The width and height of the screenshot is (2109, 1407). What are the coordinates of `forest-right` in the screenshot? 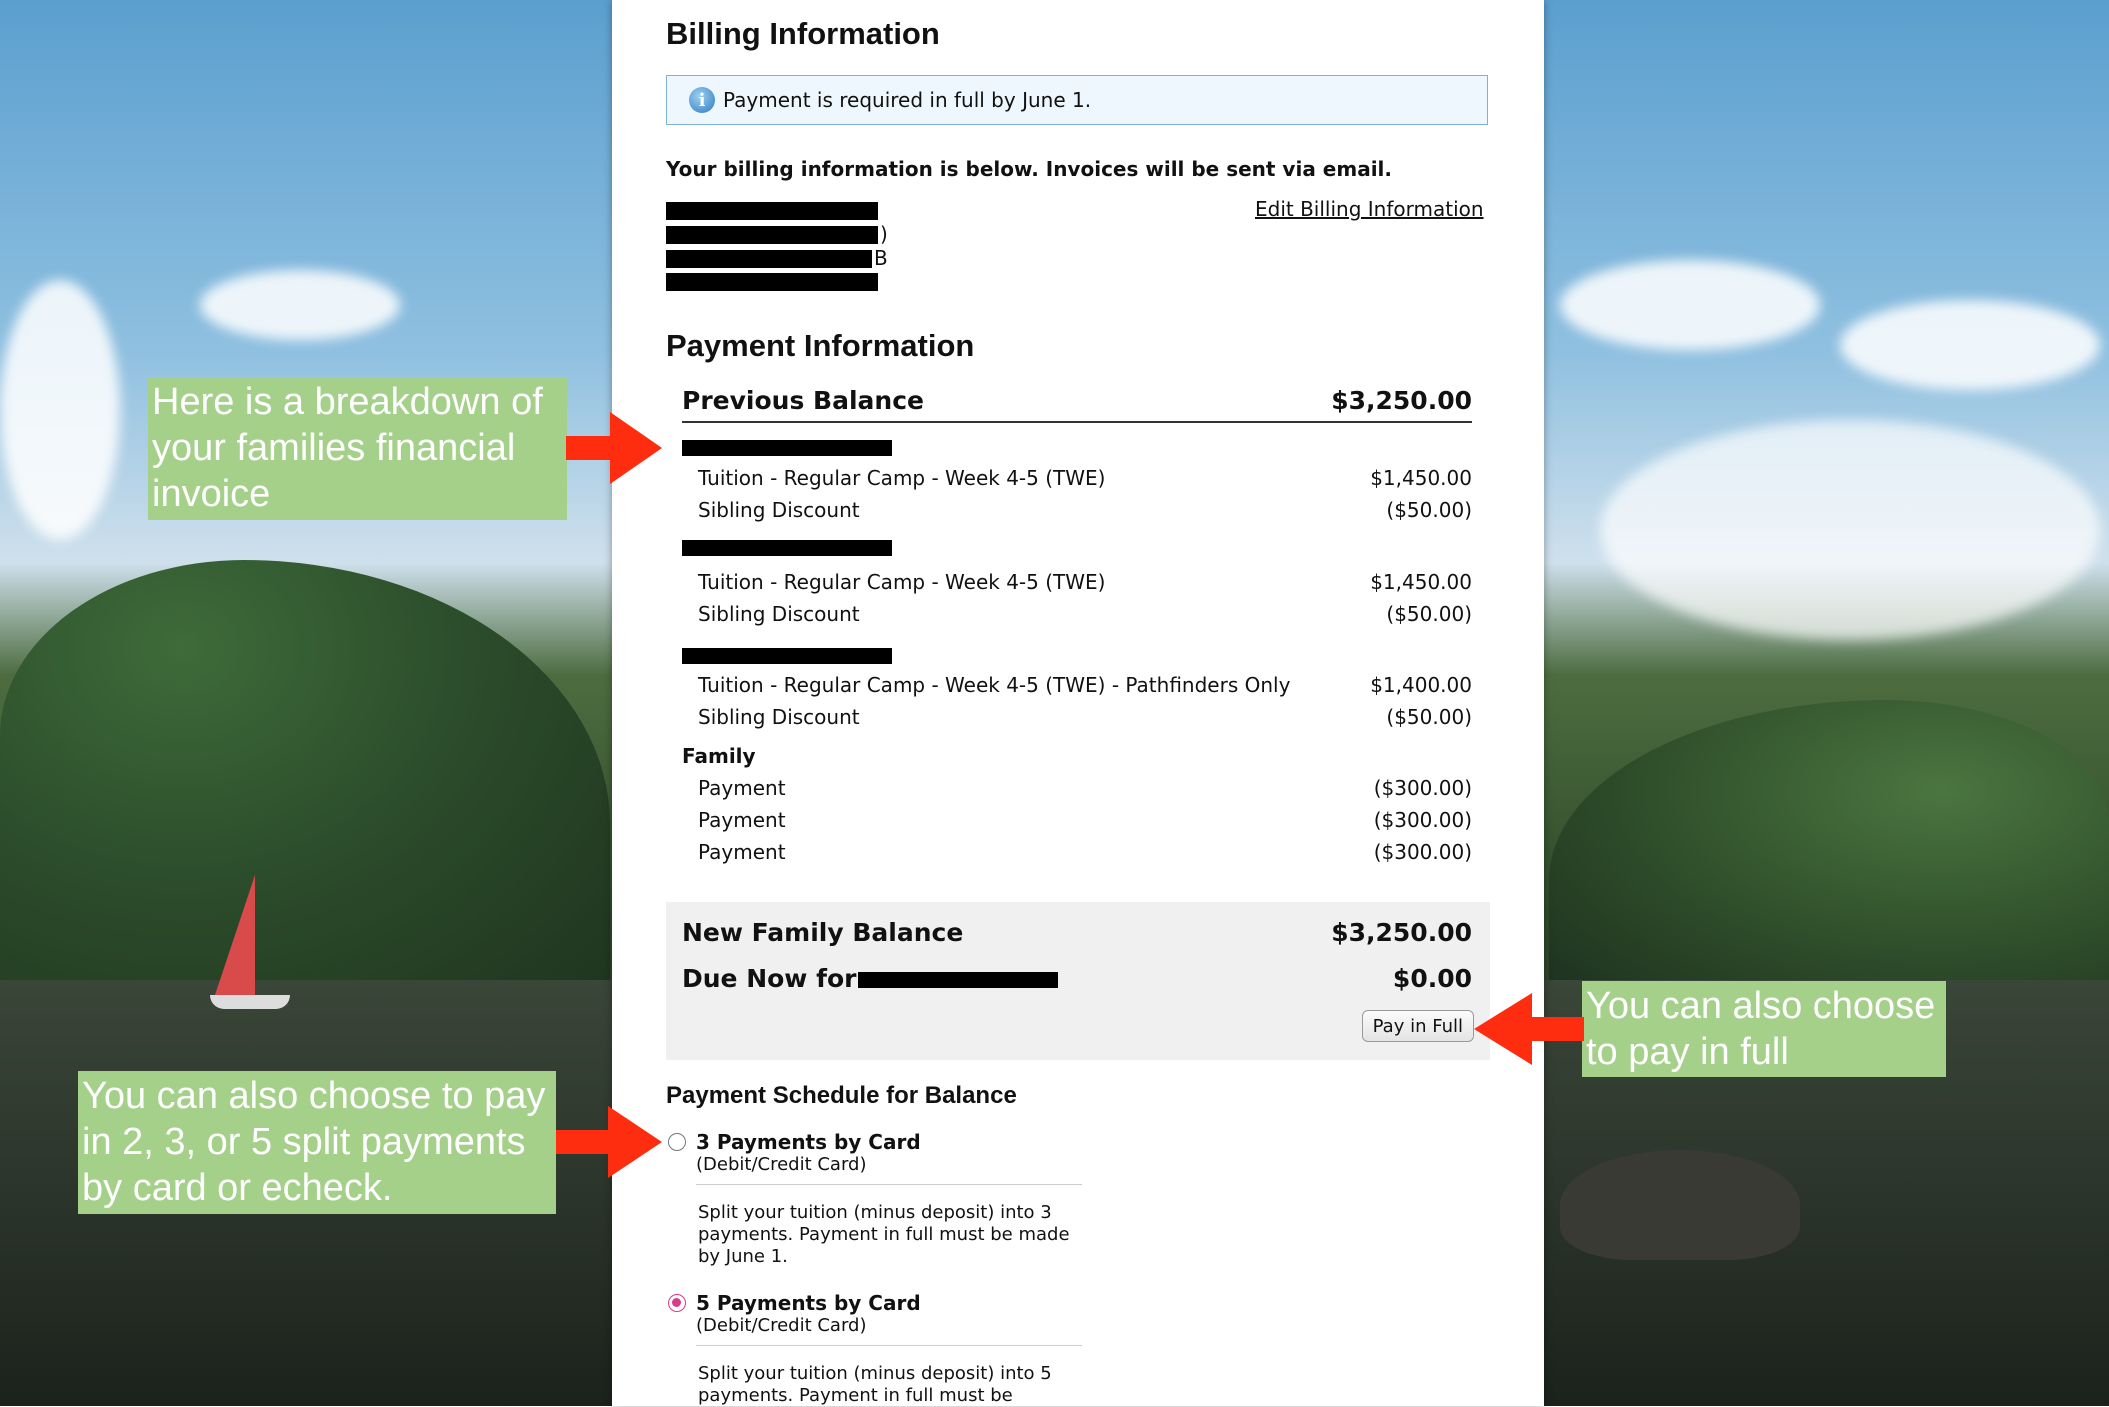 It's located at (1829, 850).